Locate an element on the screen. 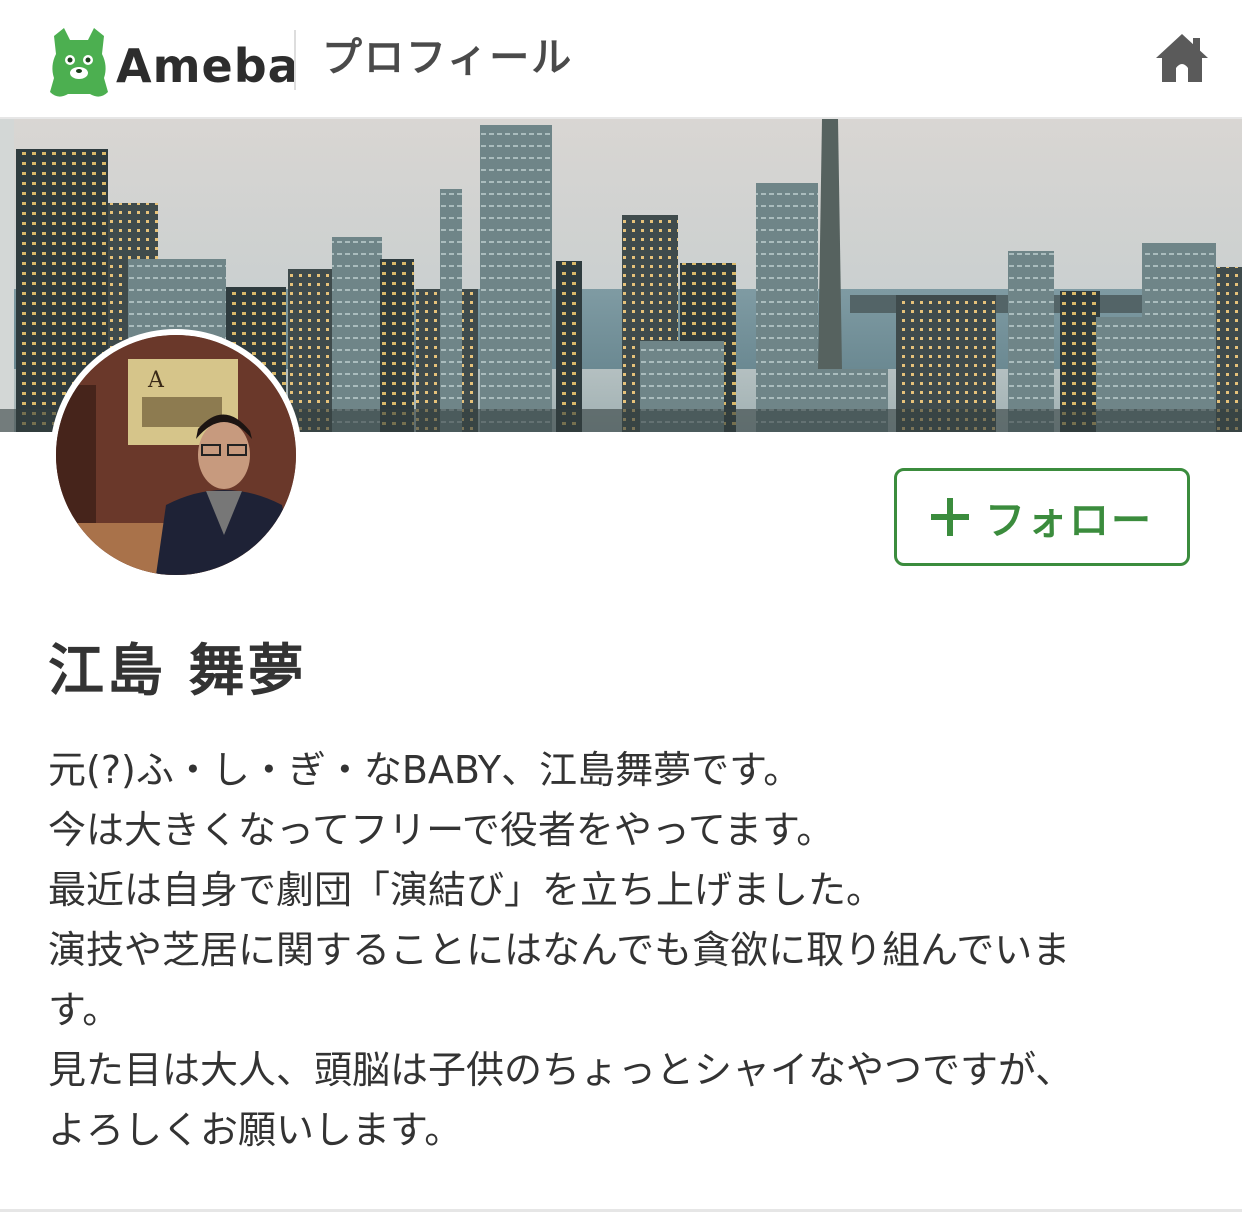 This screenshot has height=1212, width=1242. plus-icon is located at coordinates (950, 517).